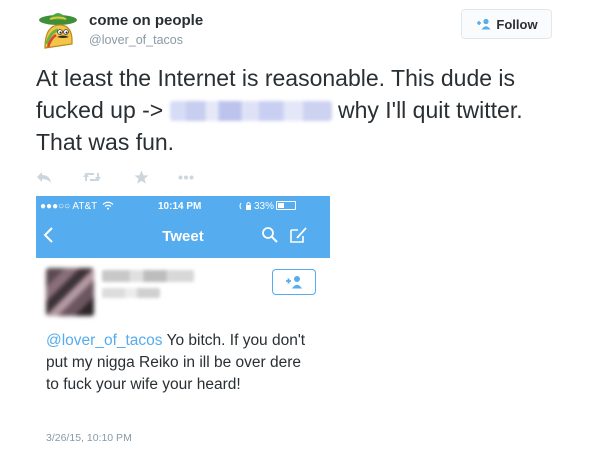 This screenshot has height=454, width=590. I want to click on quoted-tweet-timestamp: 3/26/15, 10:10 PM, so click(89, 438).